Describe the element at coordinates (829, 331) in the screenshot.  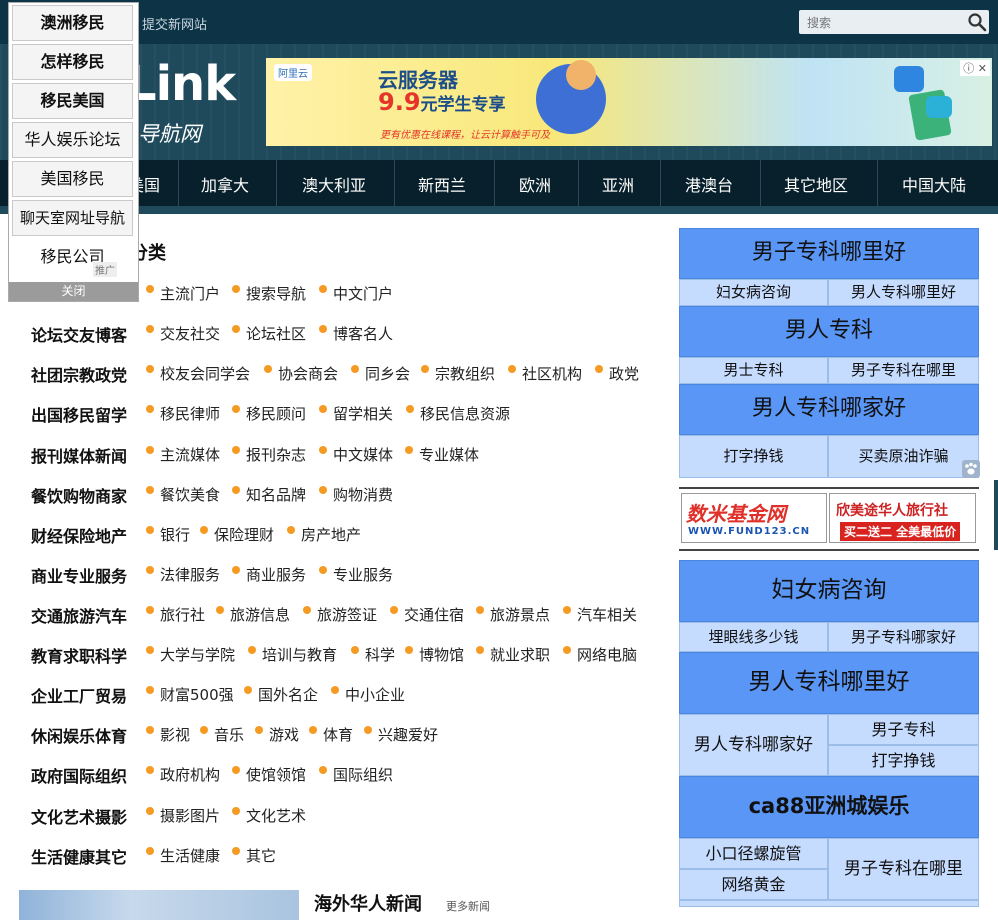
I see `sidebar-ad-heading: 男人专科` at that location.